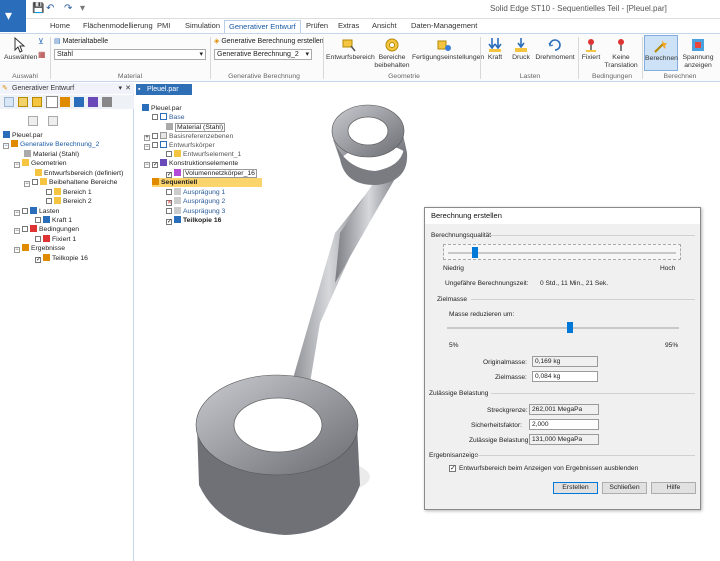 The width and height of the screenshot is (720, 561). Describe the element at coordinates (107, 102) in the screenshot. I see `tab-grey-icon` at that location.